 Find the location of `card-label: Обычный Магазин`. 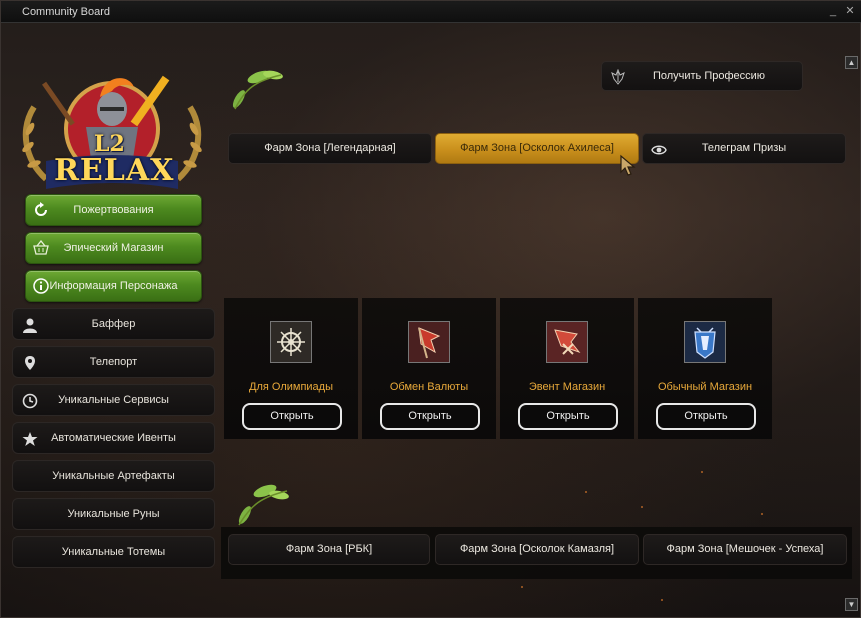

card-label: Обычный Магазин is located at coordinates (705, 387).